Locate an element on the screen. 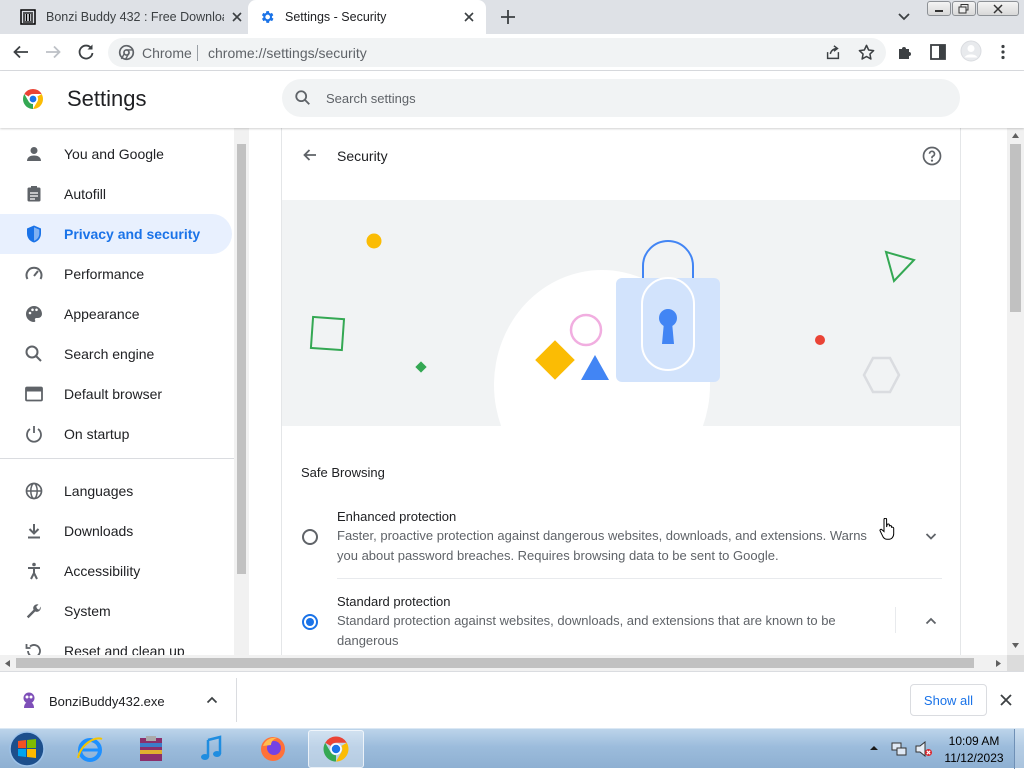 The width and height of the screenshot is (1024, 769). sidebar-item-reset-and-clean-up: Reset and clean up is located at coordinates (116, 643).